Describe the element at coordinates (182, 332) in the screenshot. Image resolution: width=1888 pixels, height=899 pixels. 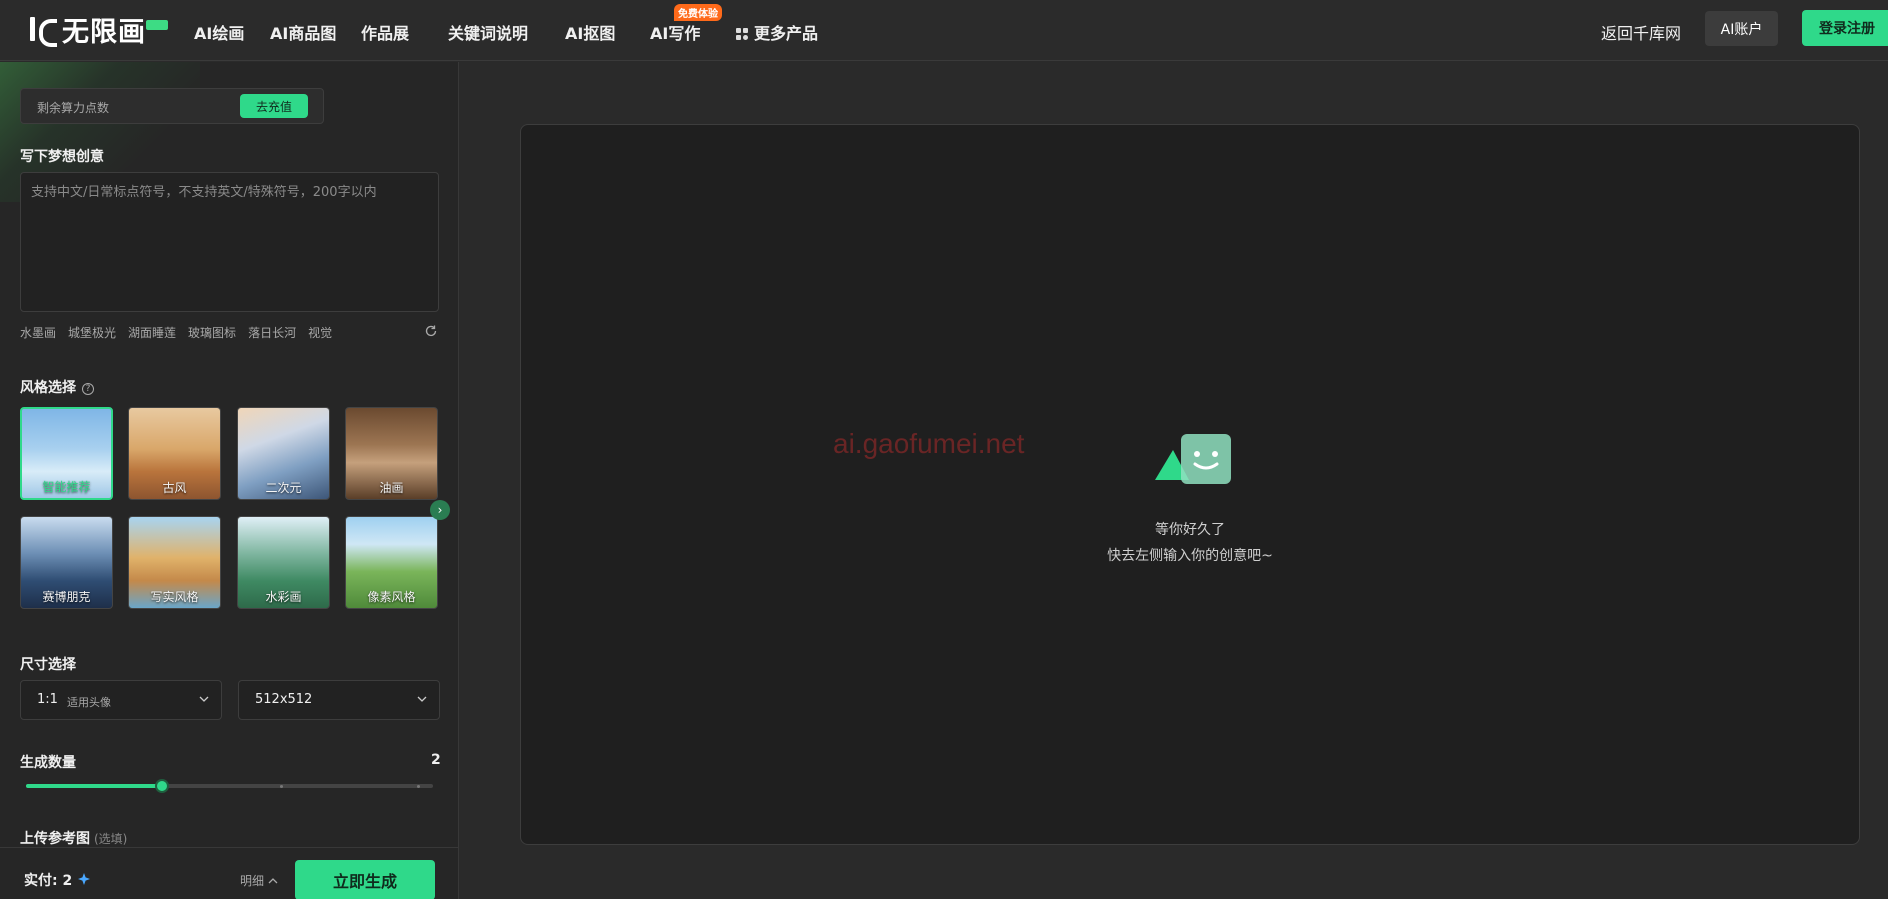
I see `suggestion-tags: 水墨画 城堡极光 湖面睡莲 玻璃图标 落日长河 视觉` at that location.